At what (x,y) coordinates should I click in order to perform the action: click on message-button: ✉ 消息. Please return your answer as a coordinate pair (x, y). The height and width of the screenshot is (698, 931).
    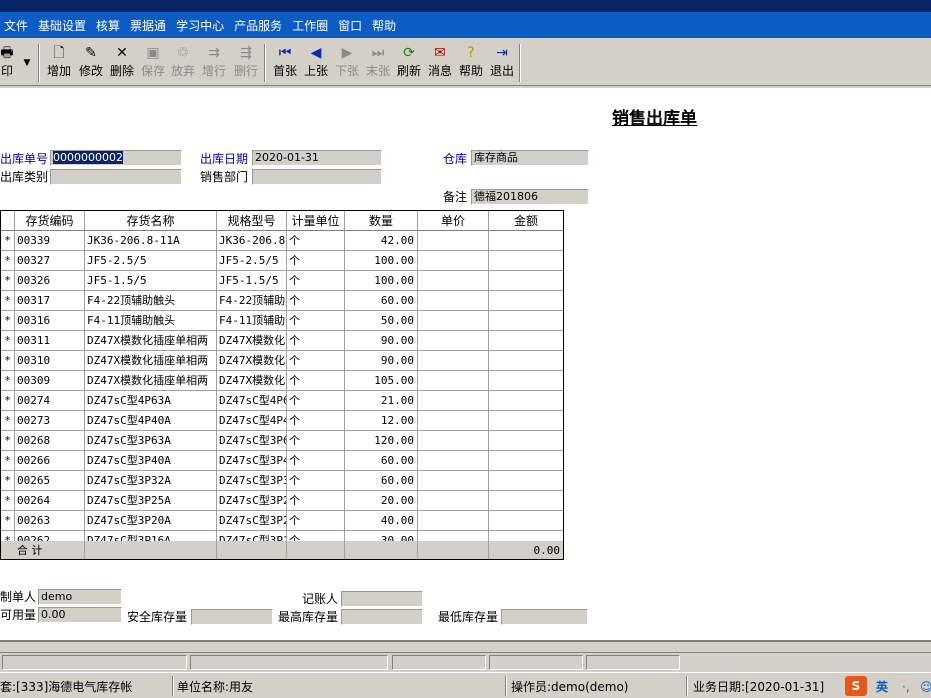
    Looking at the image, I should click on (440, 64).